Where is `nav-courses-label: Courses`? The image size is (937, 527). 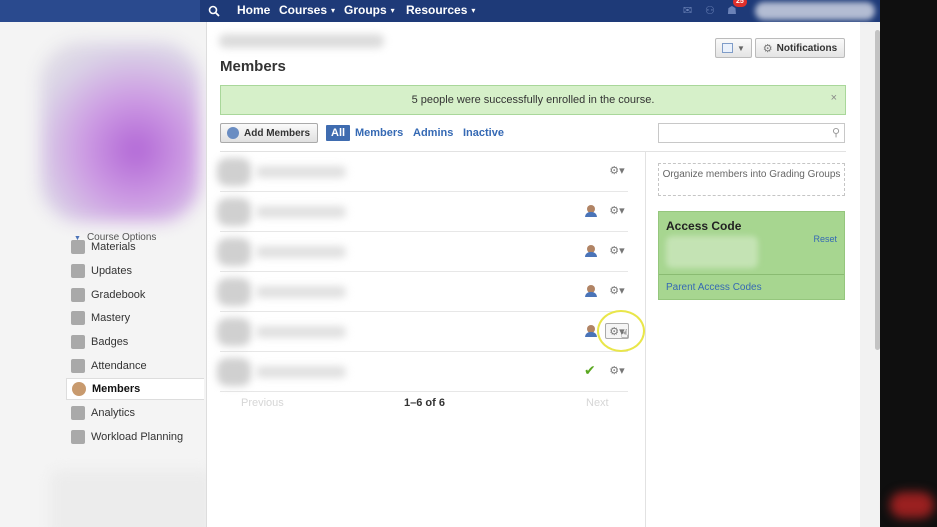 nav-courses-label: Courses is located at coordinates (303, 10).